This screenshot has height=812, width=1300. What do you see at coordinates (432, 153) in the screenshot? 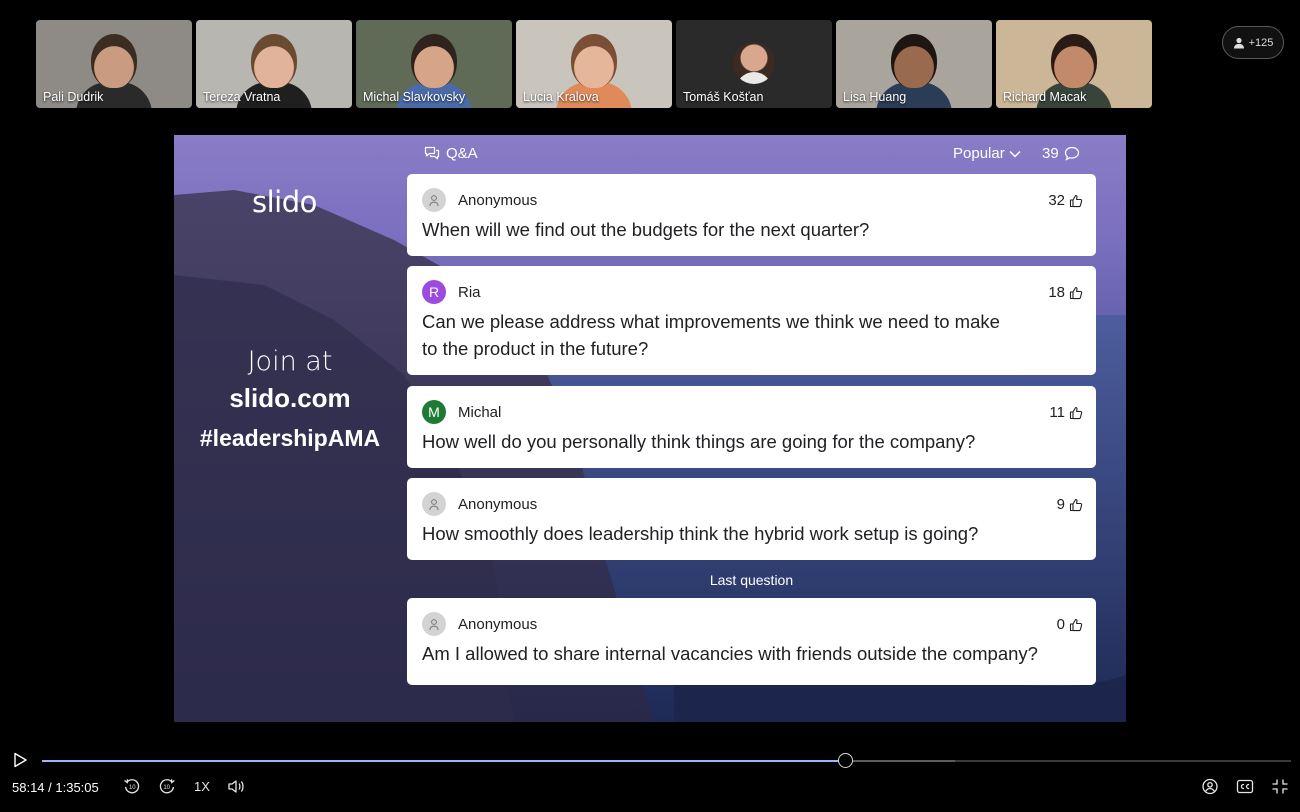
I see `qa-icon` at bounding box center [432, 153].